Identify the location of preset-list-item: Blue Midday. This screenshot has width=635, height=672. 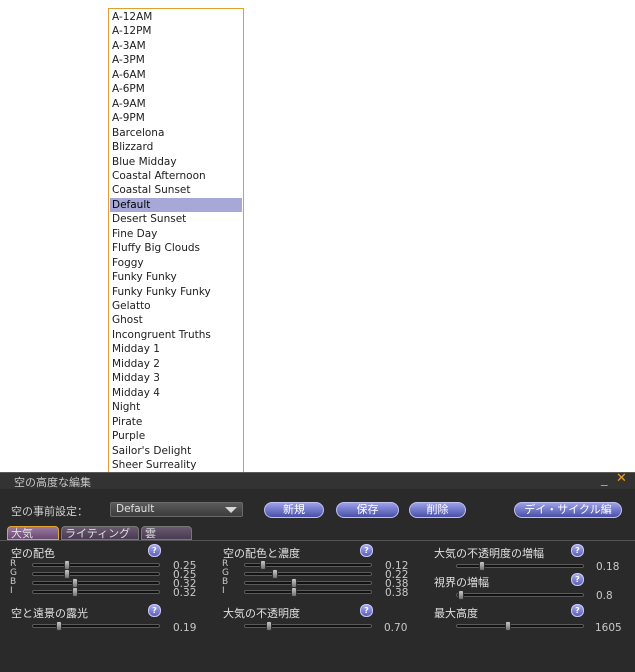
(176, 162).